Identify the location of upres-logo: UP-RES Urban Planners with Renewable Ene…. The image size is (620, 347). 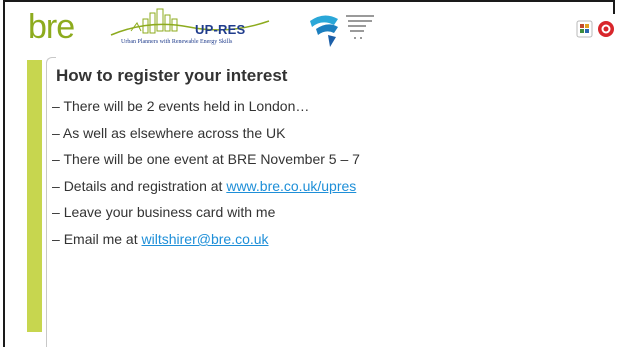
(192, 27).